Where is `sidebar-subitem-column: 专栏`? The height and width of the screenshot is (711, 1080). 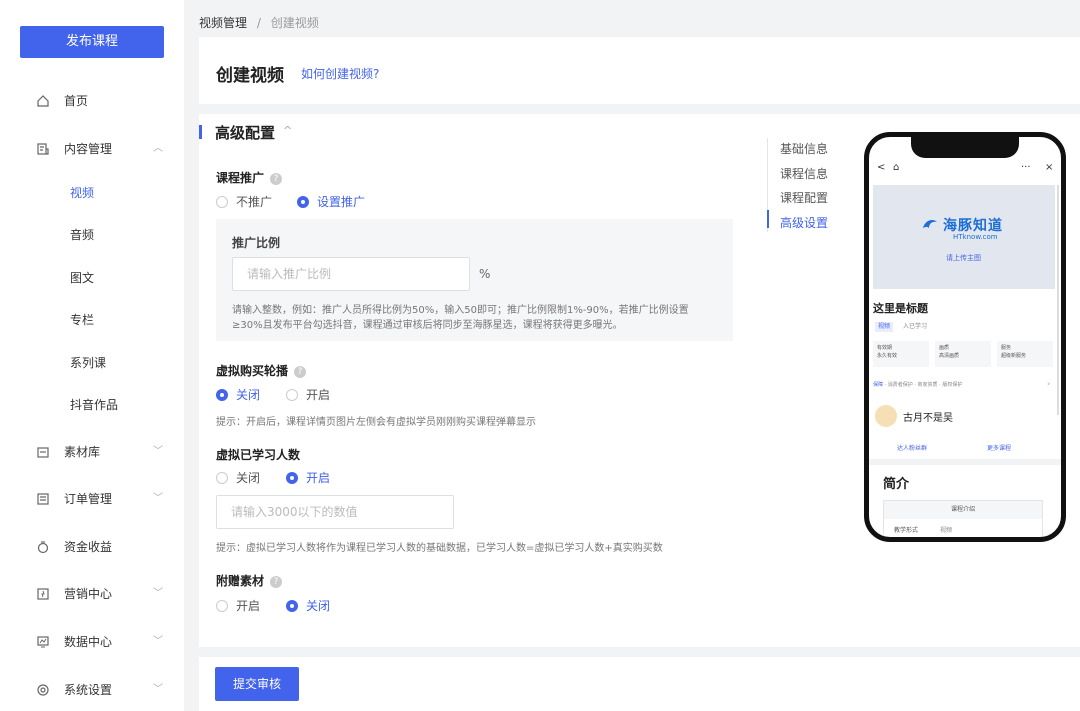
sidebar-subitem-column: 专栏 is located at coordinates (82, 320).